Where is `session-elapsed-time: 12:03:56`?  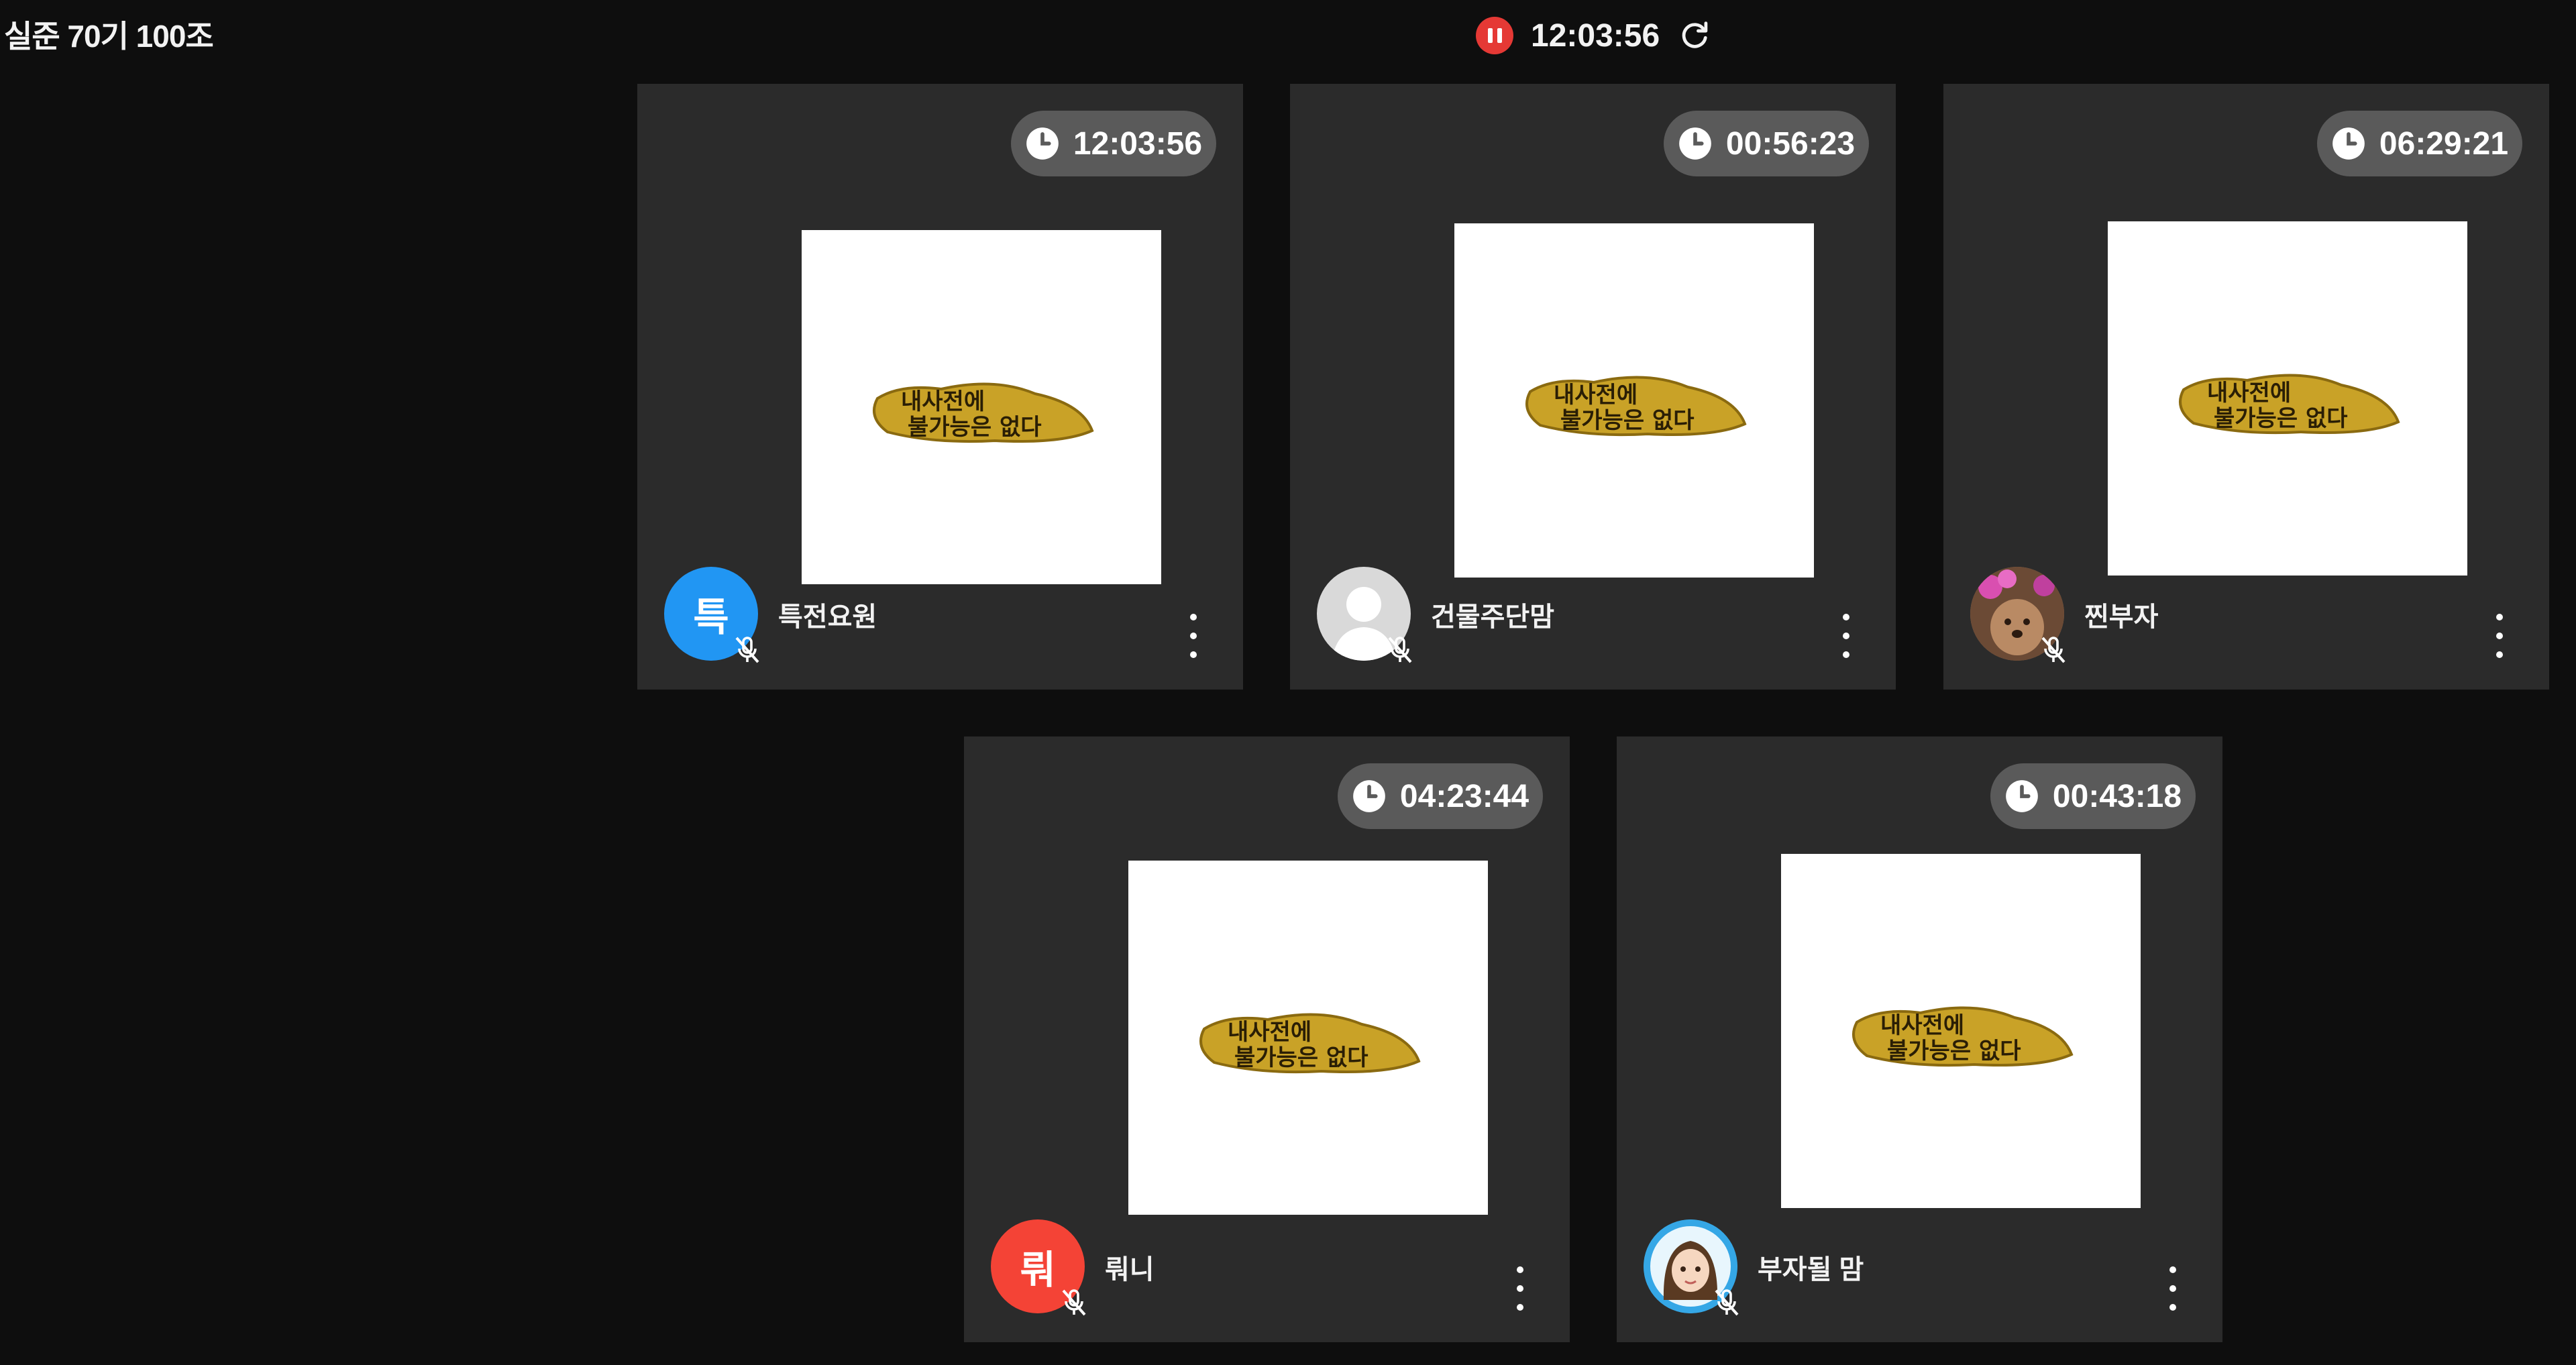
session-elapsed-time: 12:03:56 is located at coordinates (1595, 35).